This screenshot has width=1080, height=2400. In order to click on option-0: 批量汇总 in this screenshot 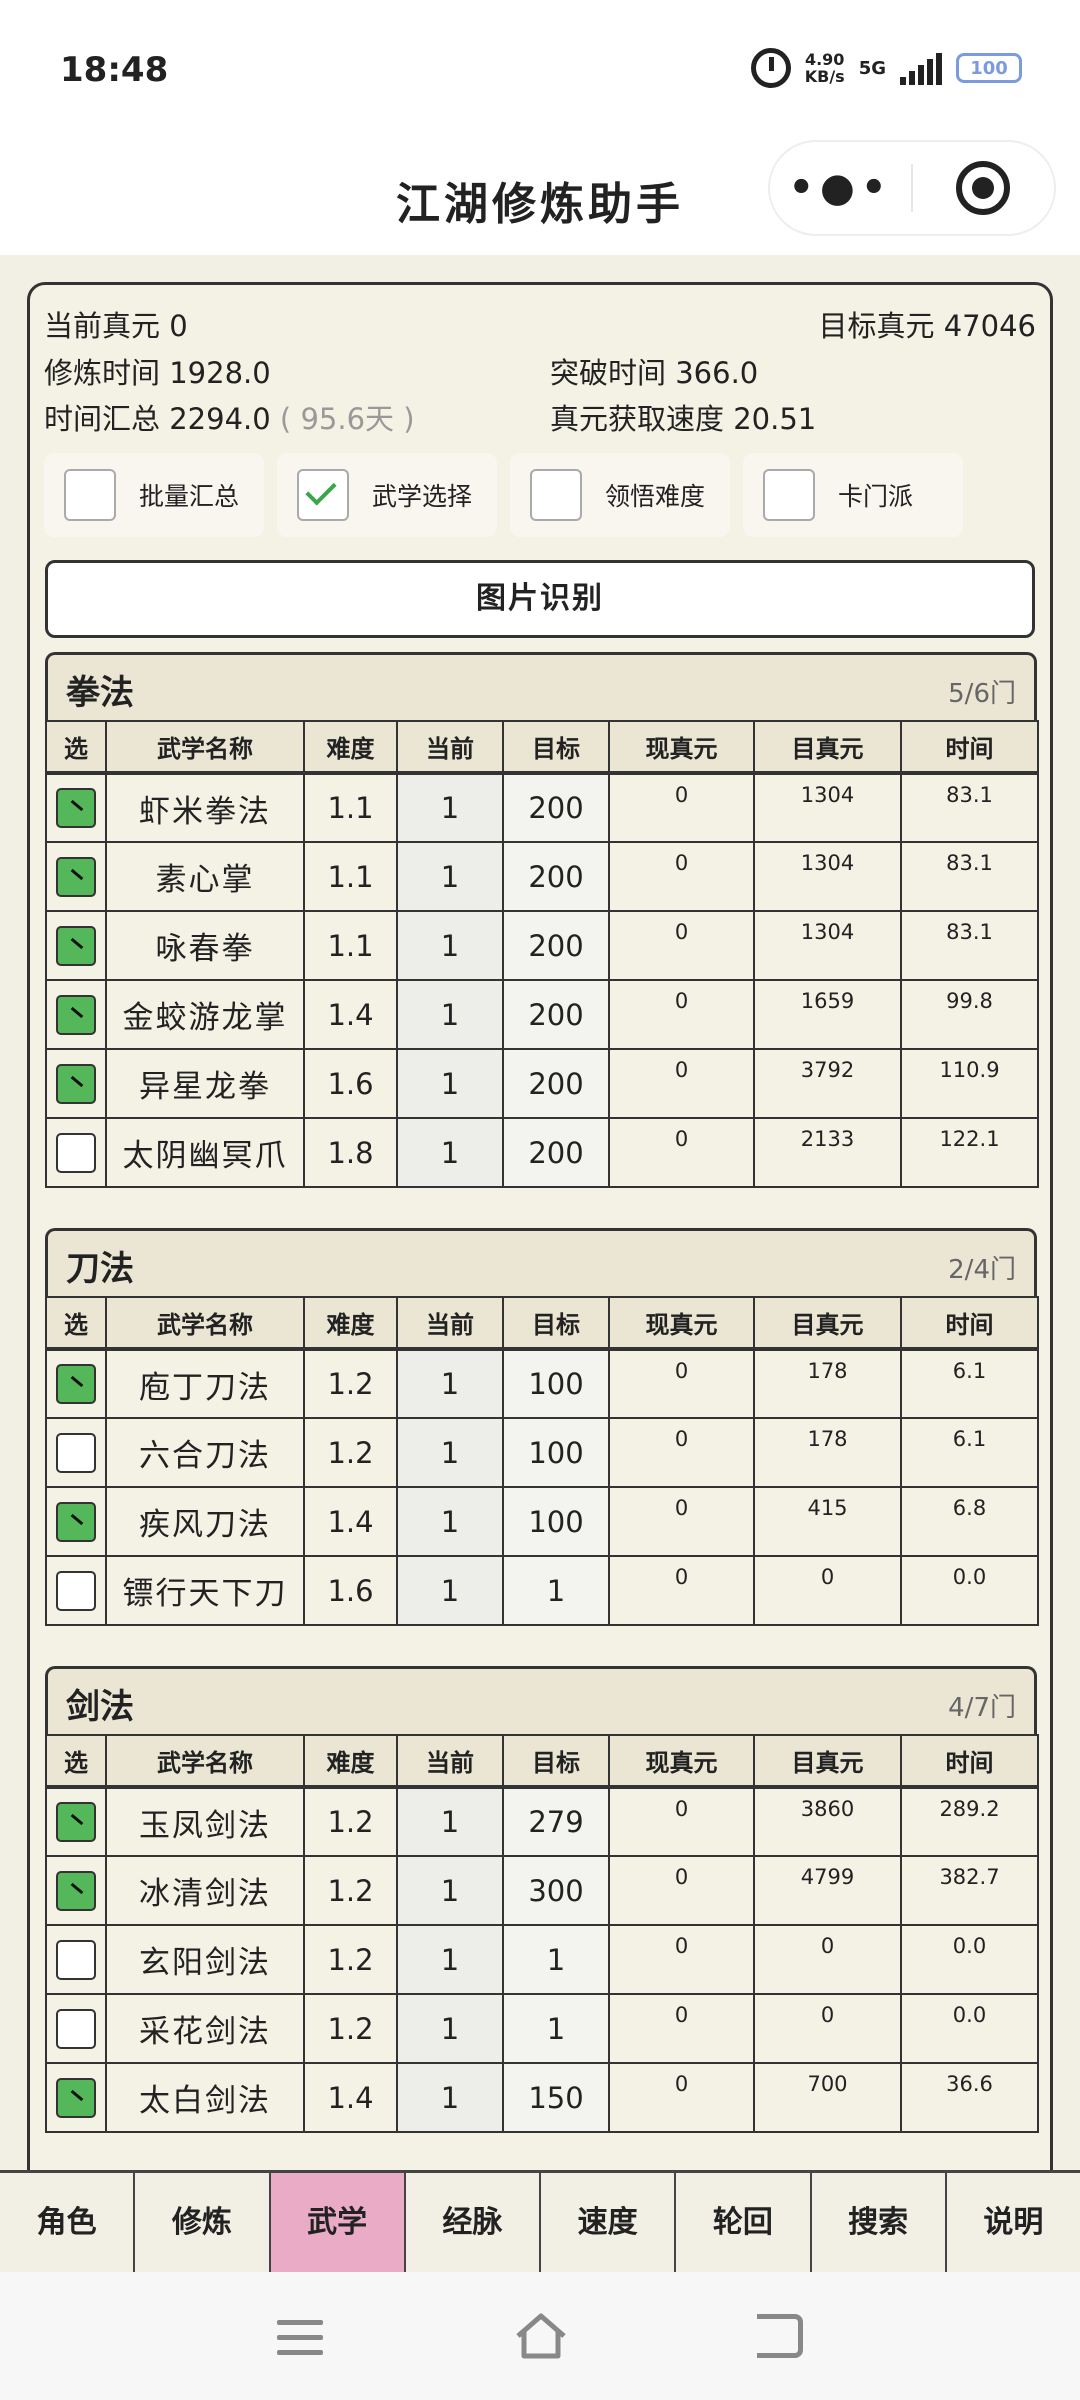, I will do `click(154, 495)`.